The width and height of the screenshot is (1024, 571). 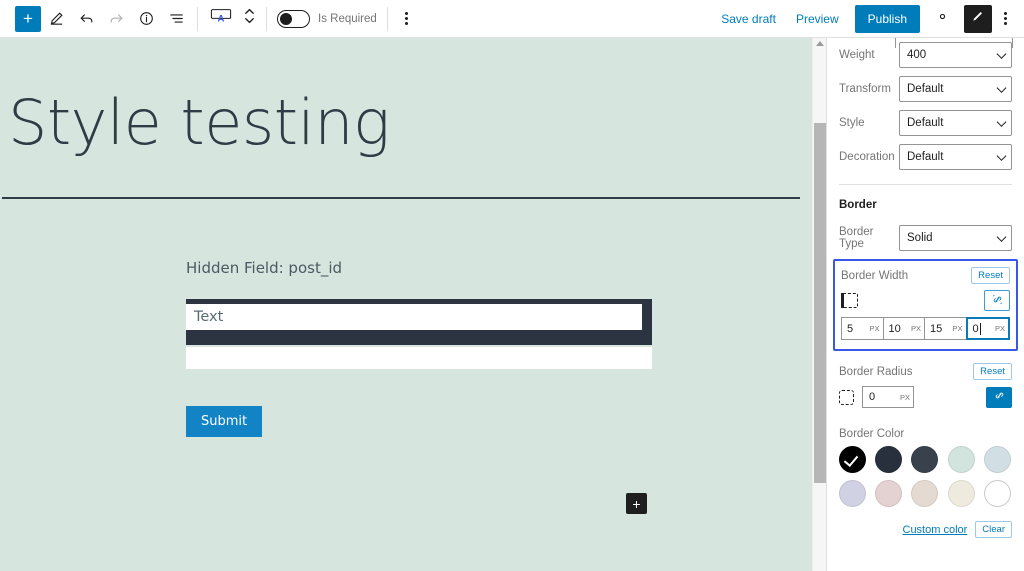 I want to click on swatch-pale-pink, so click(x=889, y=493).